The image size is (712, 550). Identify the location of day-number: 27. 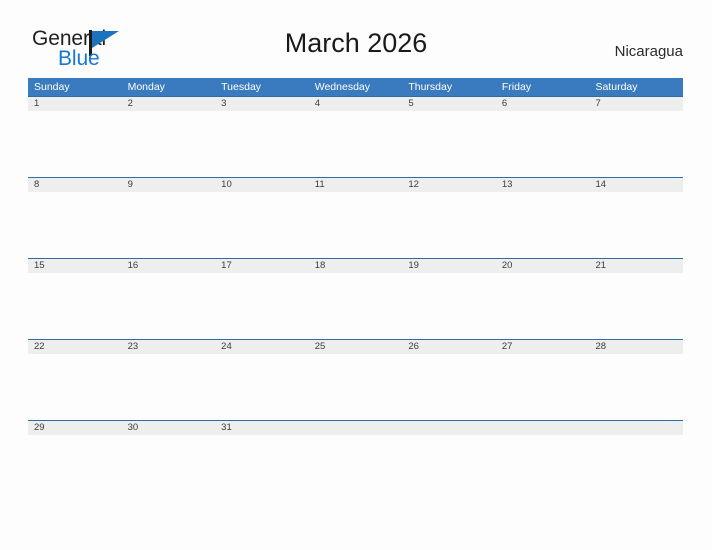
(542, 347).